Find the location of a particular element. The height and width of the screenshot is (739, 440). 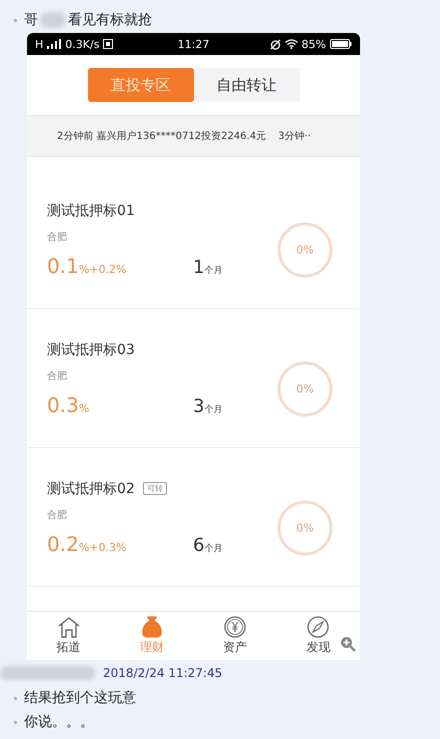

loan-title: 测试抵押标02 is located at coordinates (91, 489).